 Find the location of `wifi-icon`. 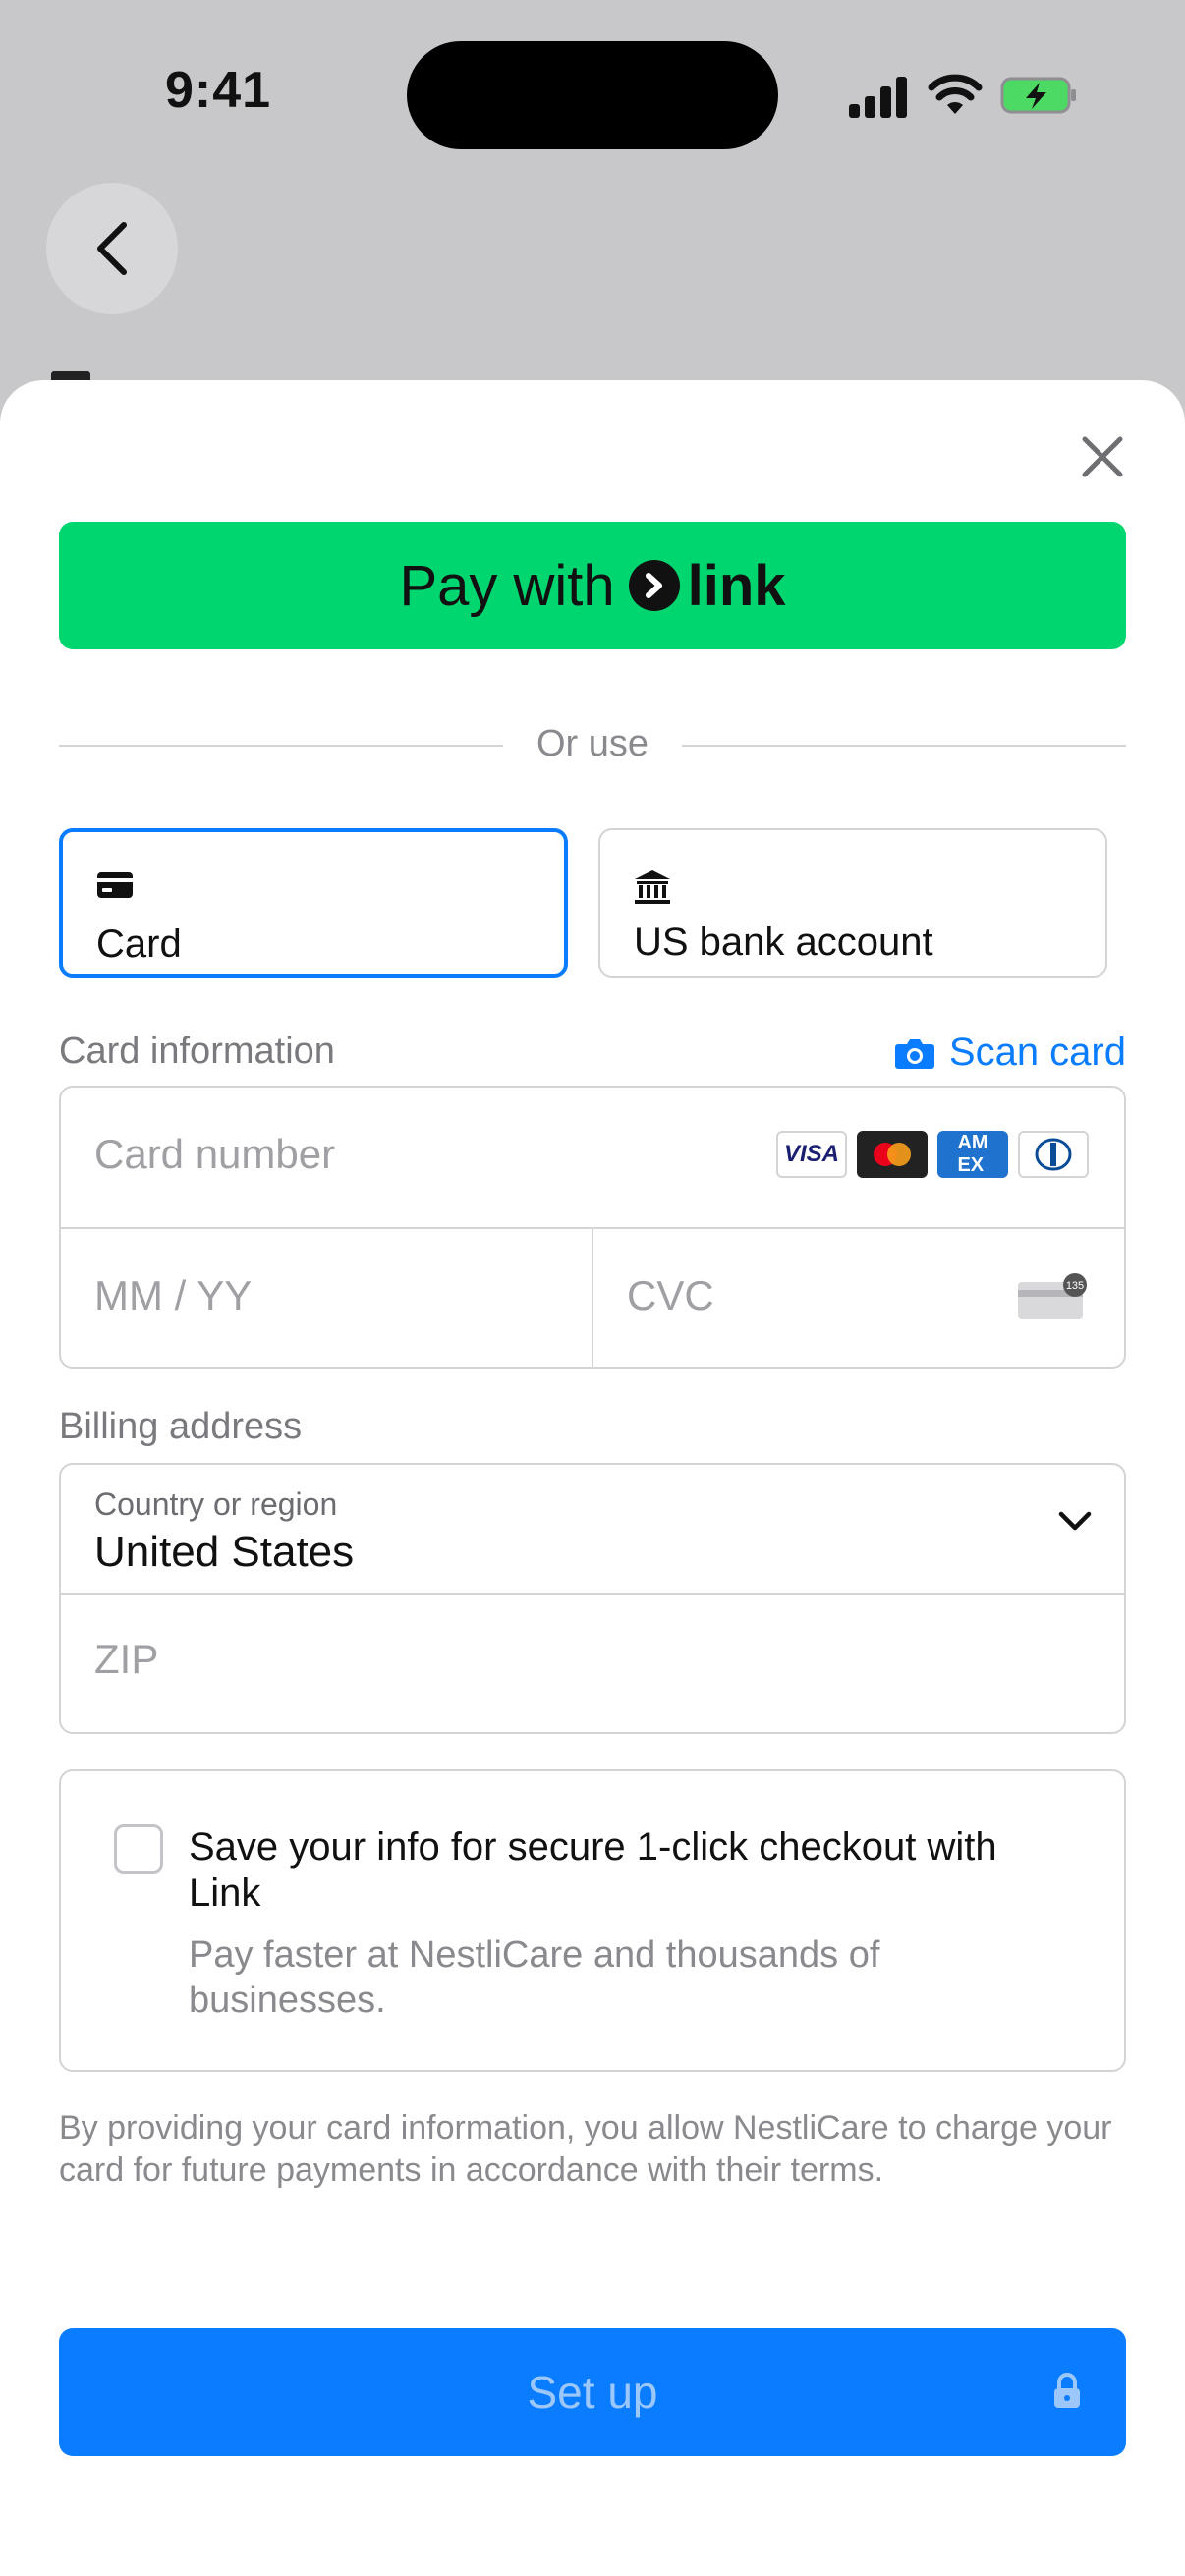

wifi-icon is located at coordinates (956, 94).